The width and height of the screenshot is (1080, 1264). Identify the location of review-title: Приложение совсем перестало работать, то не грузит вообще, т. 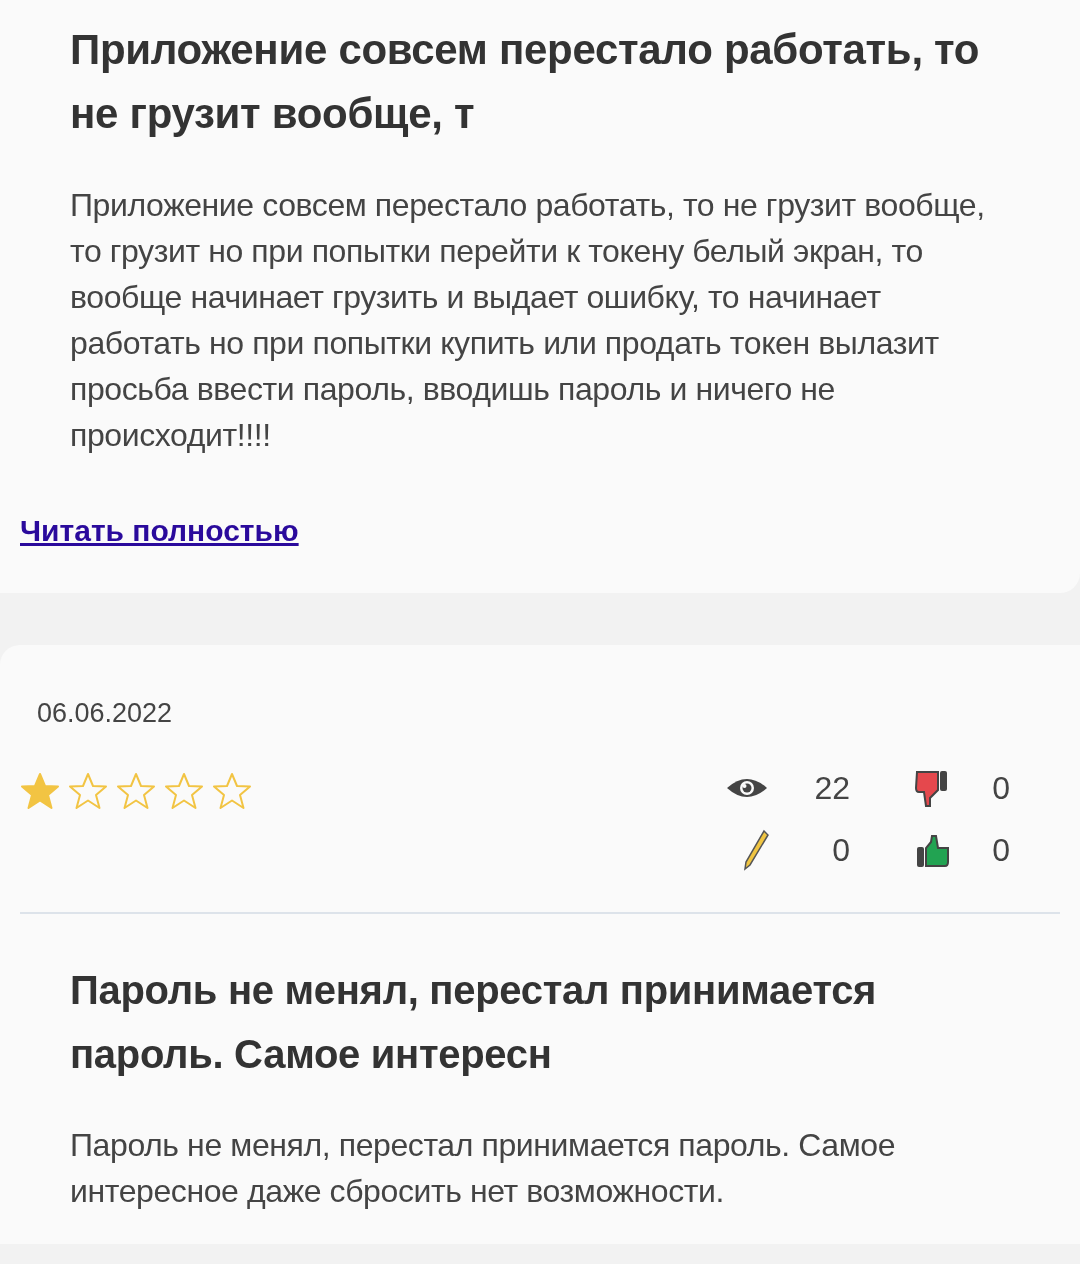
(525, 82).